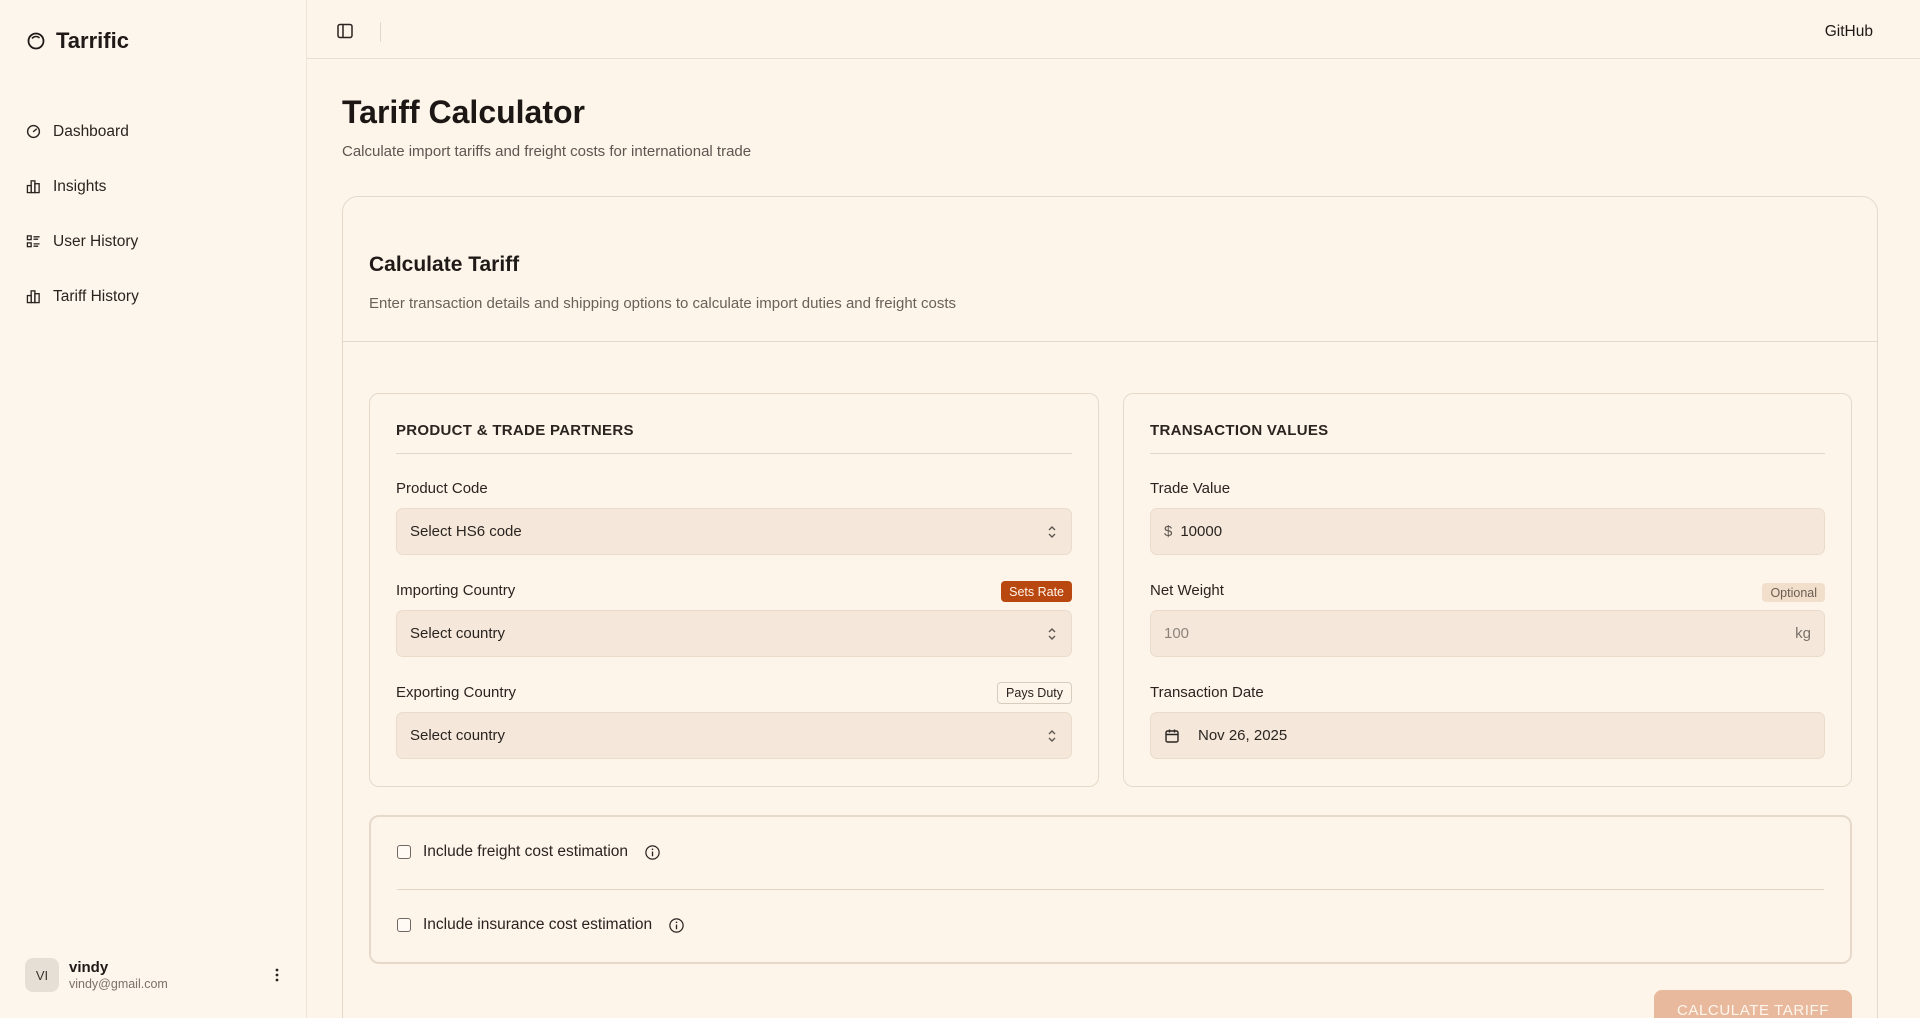 This screenshot has height=1018, width=1920. Describe the element at coordinates (1207, 692) in the screenshot. I see `transaction-date-label: Transaction Date` at that location.